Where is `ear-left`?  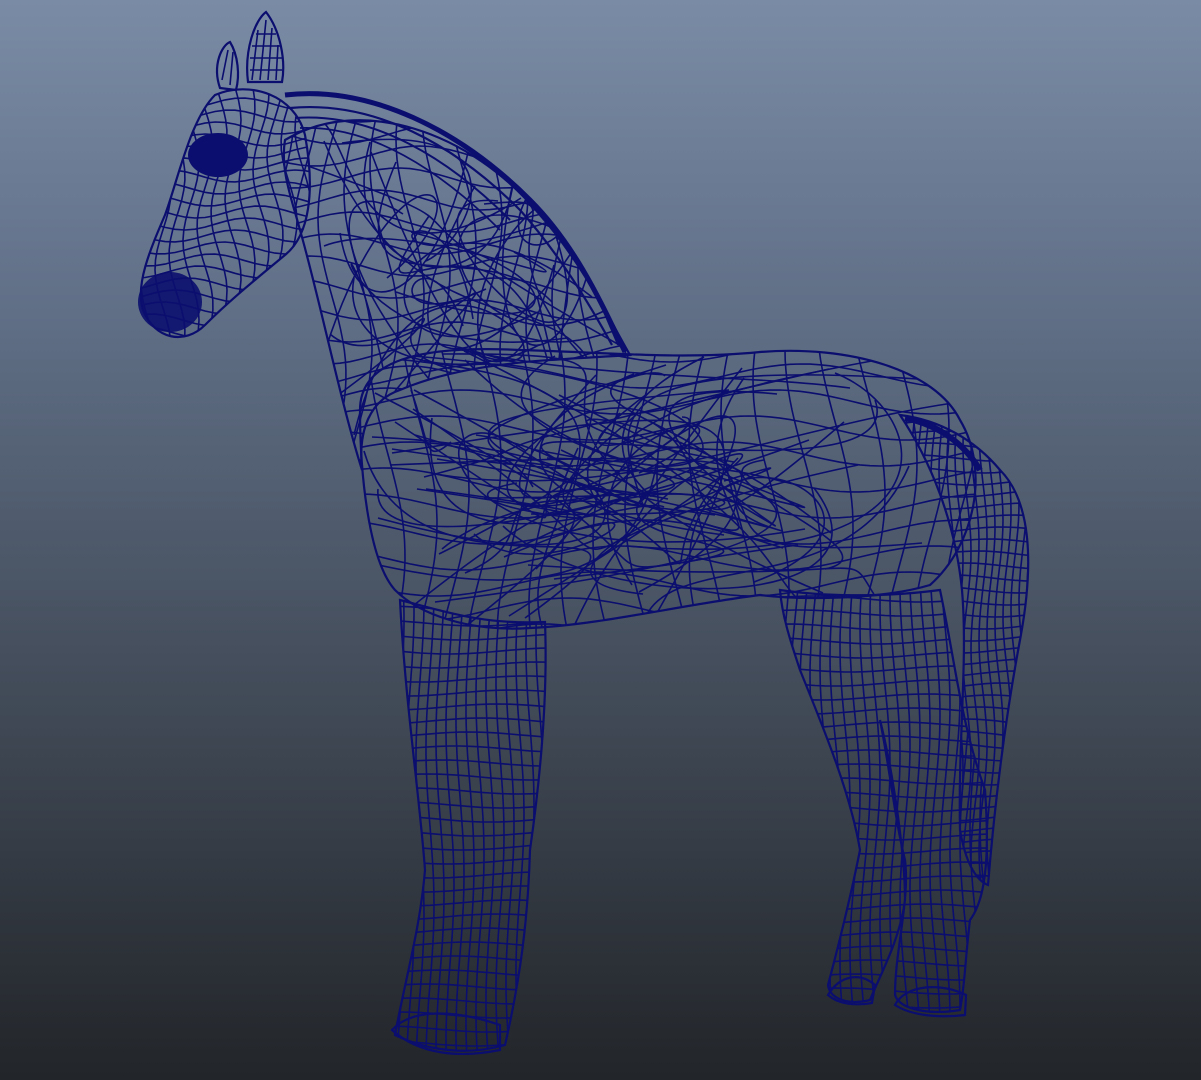 ear-left is located at coordinates (227, 66).